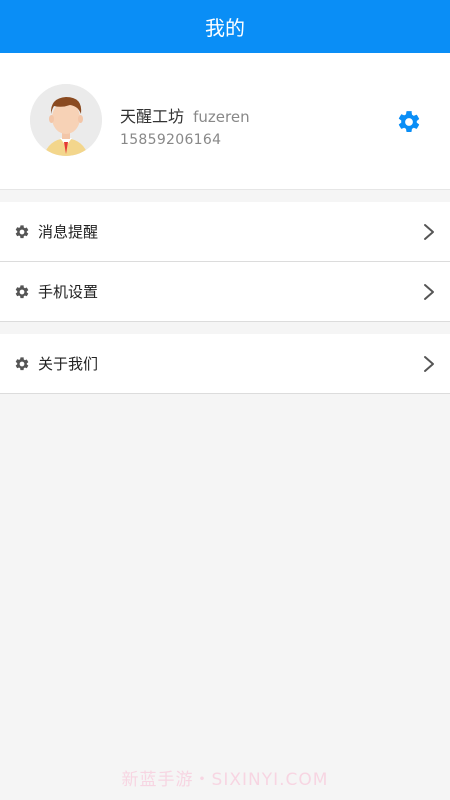 The image size is (450, 800). Describe the element at coordinates (225, 232) in the screenshot. I see `menu-item-notifications: 消息提醒` at that location.